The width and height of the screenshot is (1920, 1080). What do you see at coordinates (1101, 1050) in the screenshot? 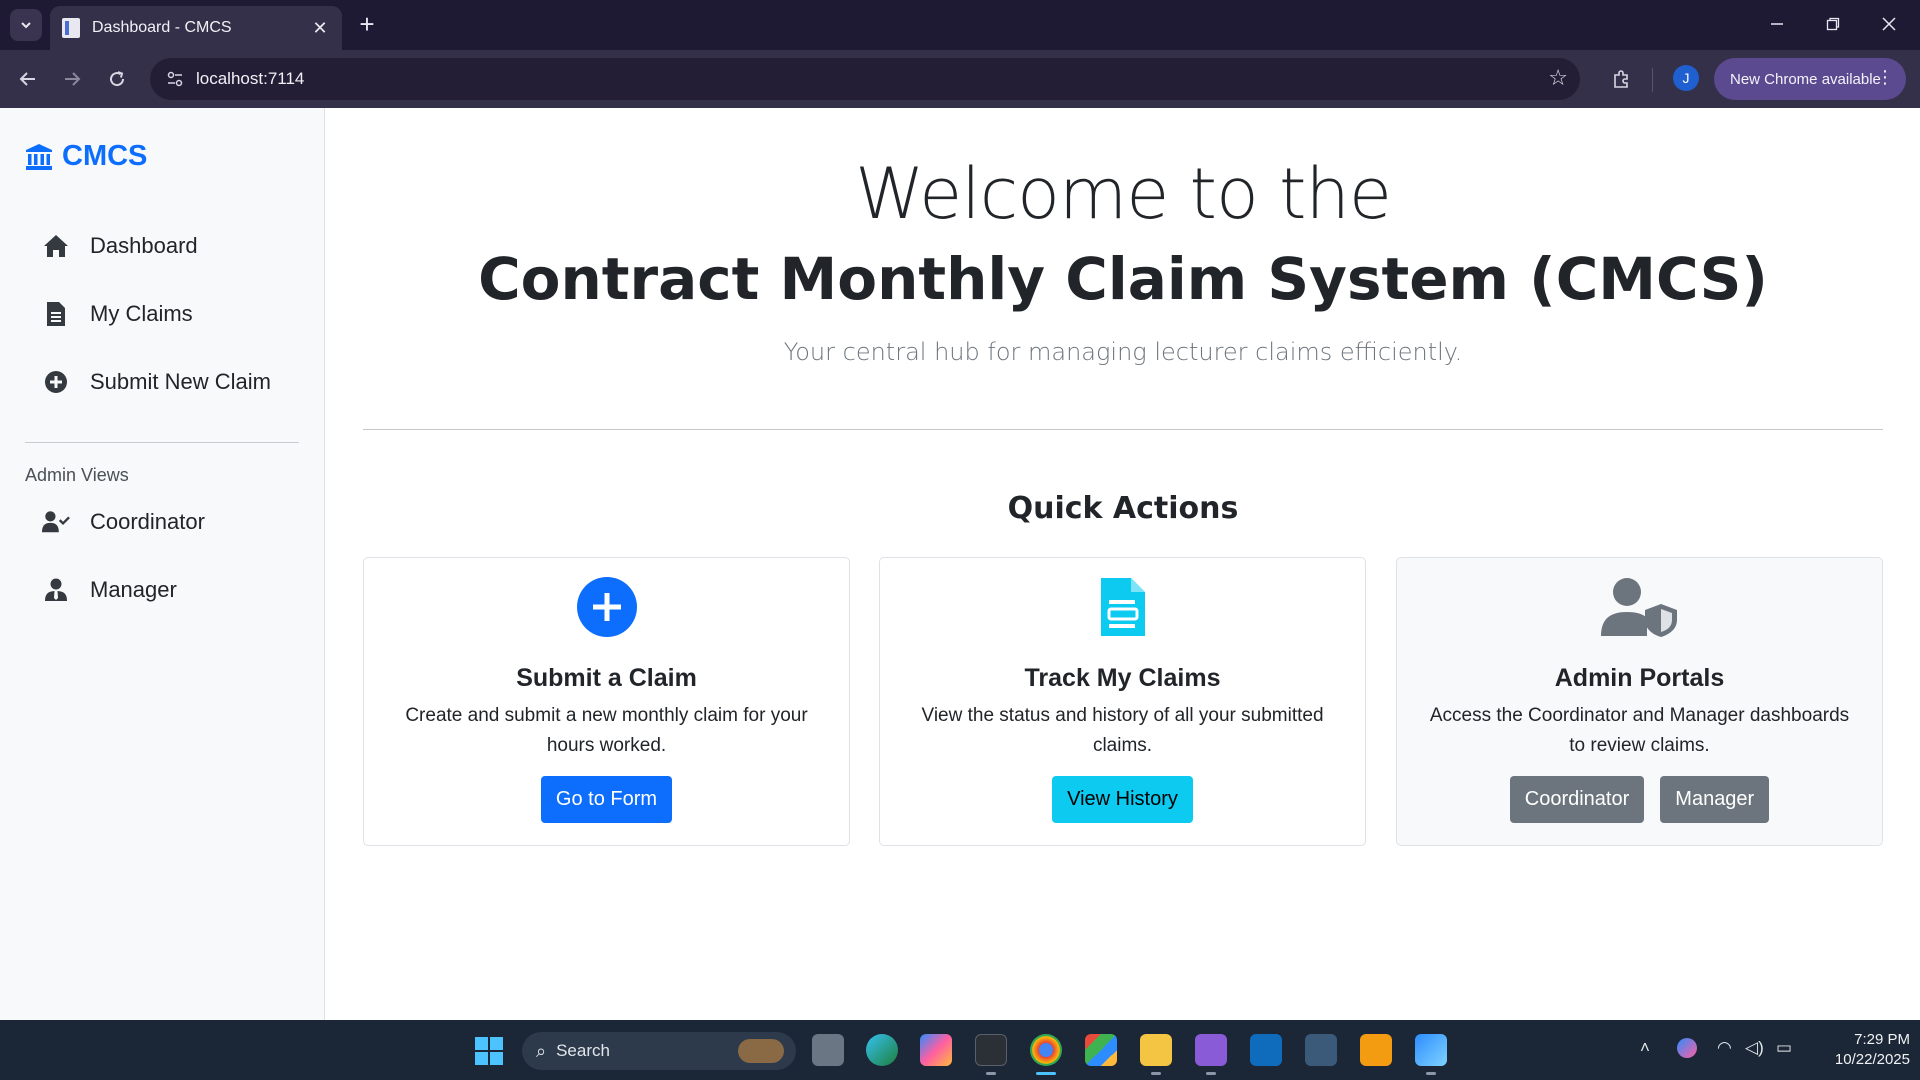
I see `store-icon` at bounding box center [1101, 1050].